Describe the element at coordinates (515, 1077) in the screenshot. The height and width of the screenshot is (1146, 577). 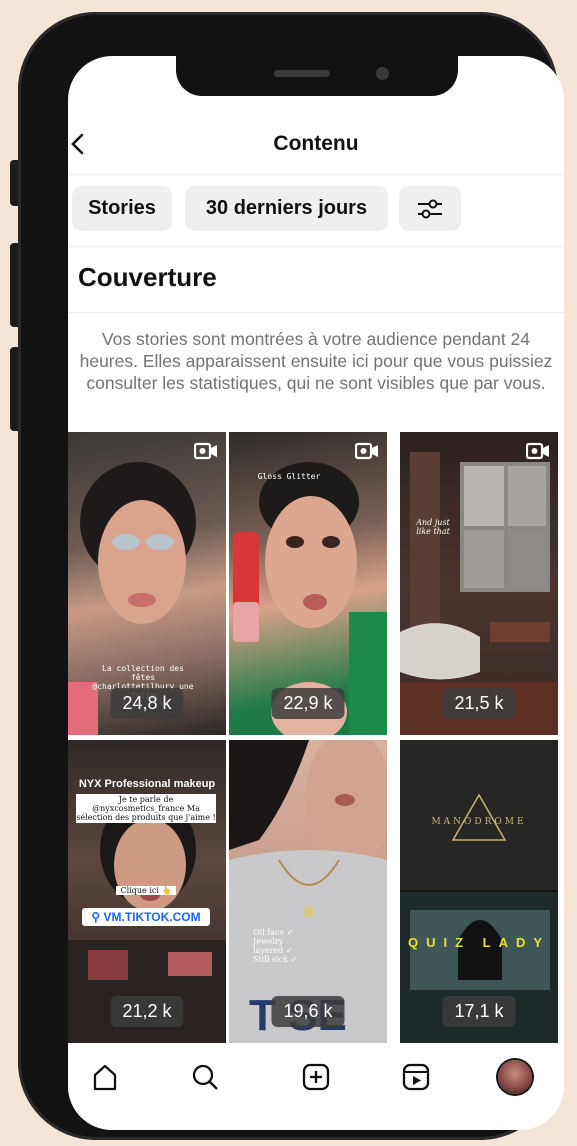
I see `profile-avatar` at that location.